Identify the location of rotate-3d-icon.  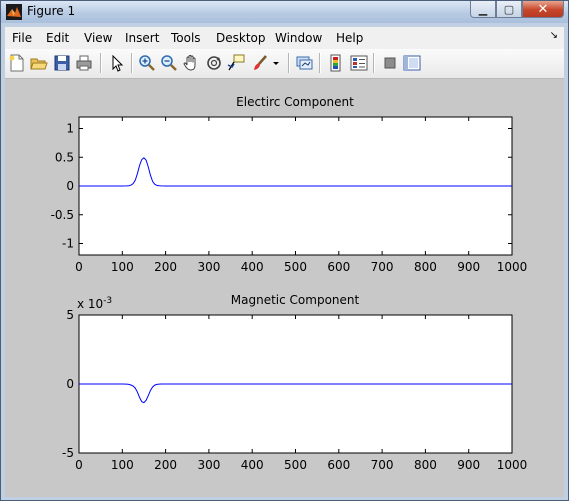
(214, 63).